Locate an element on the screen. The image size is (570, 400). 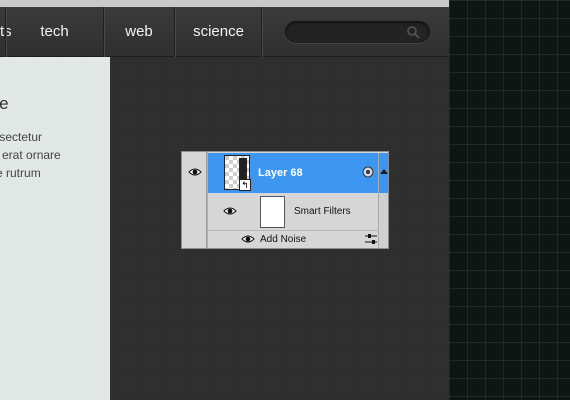
layers-panel: ↰ Layer 68 Smart Filters Add Noise is located at coordinates (285, 200).